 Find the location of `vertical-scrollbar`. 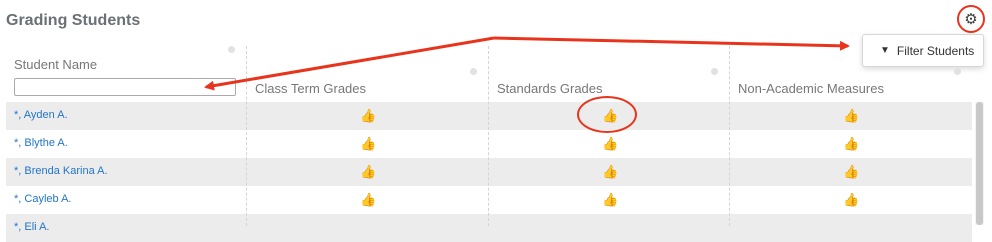

vertical-scrollbar is located at coordinates (979, 163).